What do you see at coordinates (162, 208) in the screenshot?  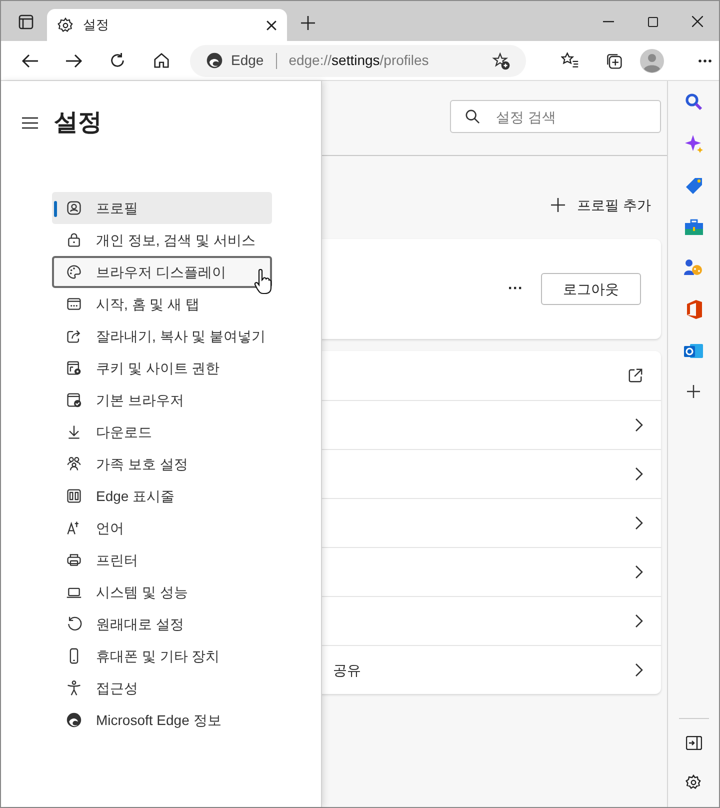 I see `nav-item: 프로필` at bounding box center [162, 208].